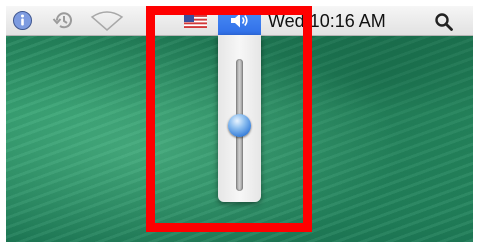 Image resolution: width=477 pixels, height=246 pixels. What do you see at coordinates (107, 23) in the screenshot?
I see `wifi-icon` at bounding box center [107, 23].